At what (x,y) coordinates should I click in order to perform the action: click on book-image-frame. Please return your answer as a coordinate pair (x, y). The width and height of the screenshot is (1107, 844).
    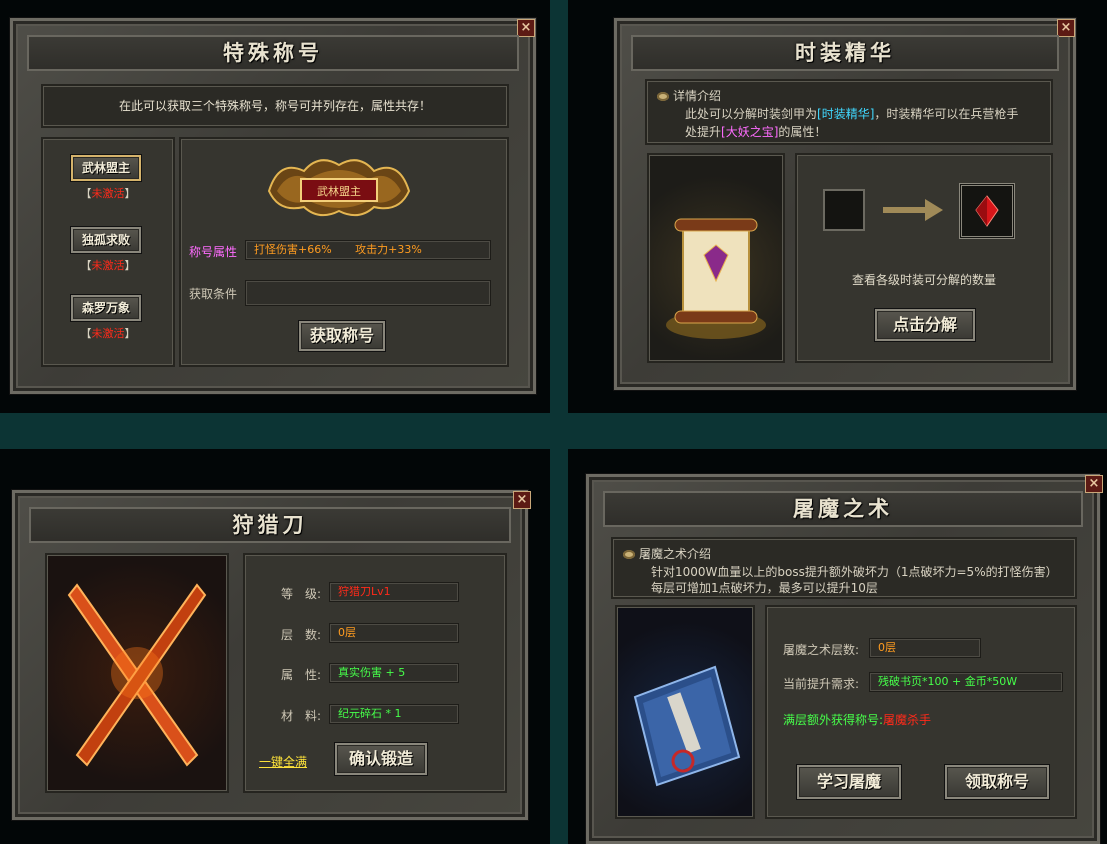
    Looking at the image, I should click on (685, 712).